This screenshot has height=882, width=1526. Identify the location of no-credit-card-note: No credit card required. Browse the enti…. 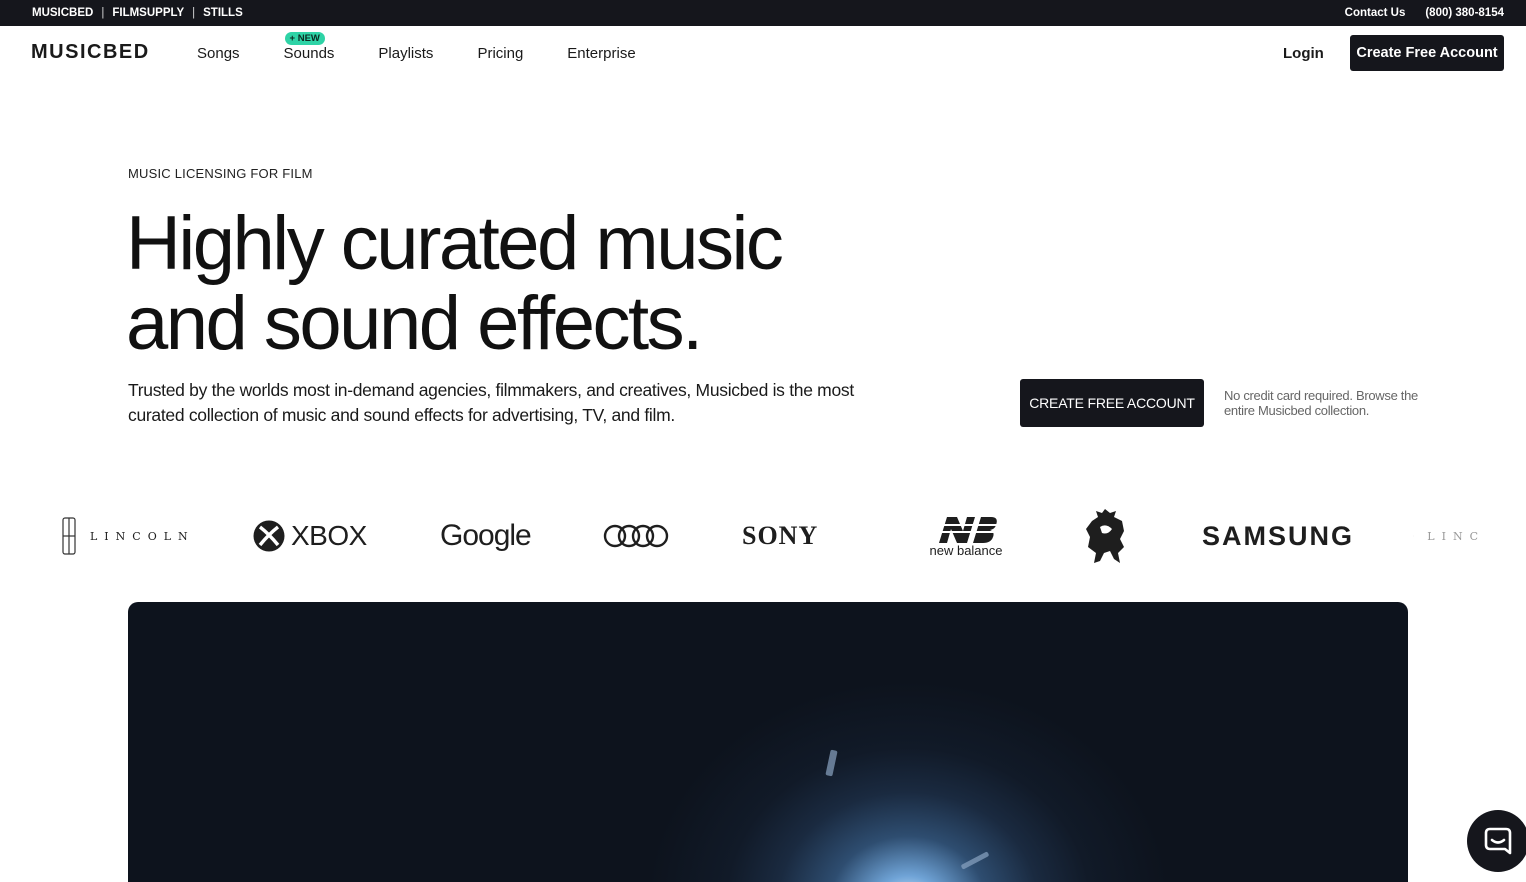
(1321, 403).